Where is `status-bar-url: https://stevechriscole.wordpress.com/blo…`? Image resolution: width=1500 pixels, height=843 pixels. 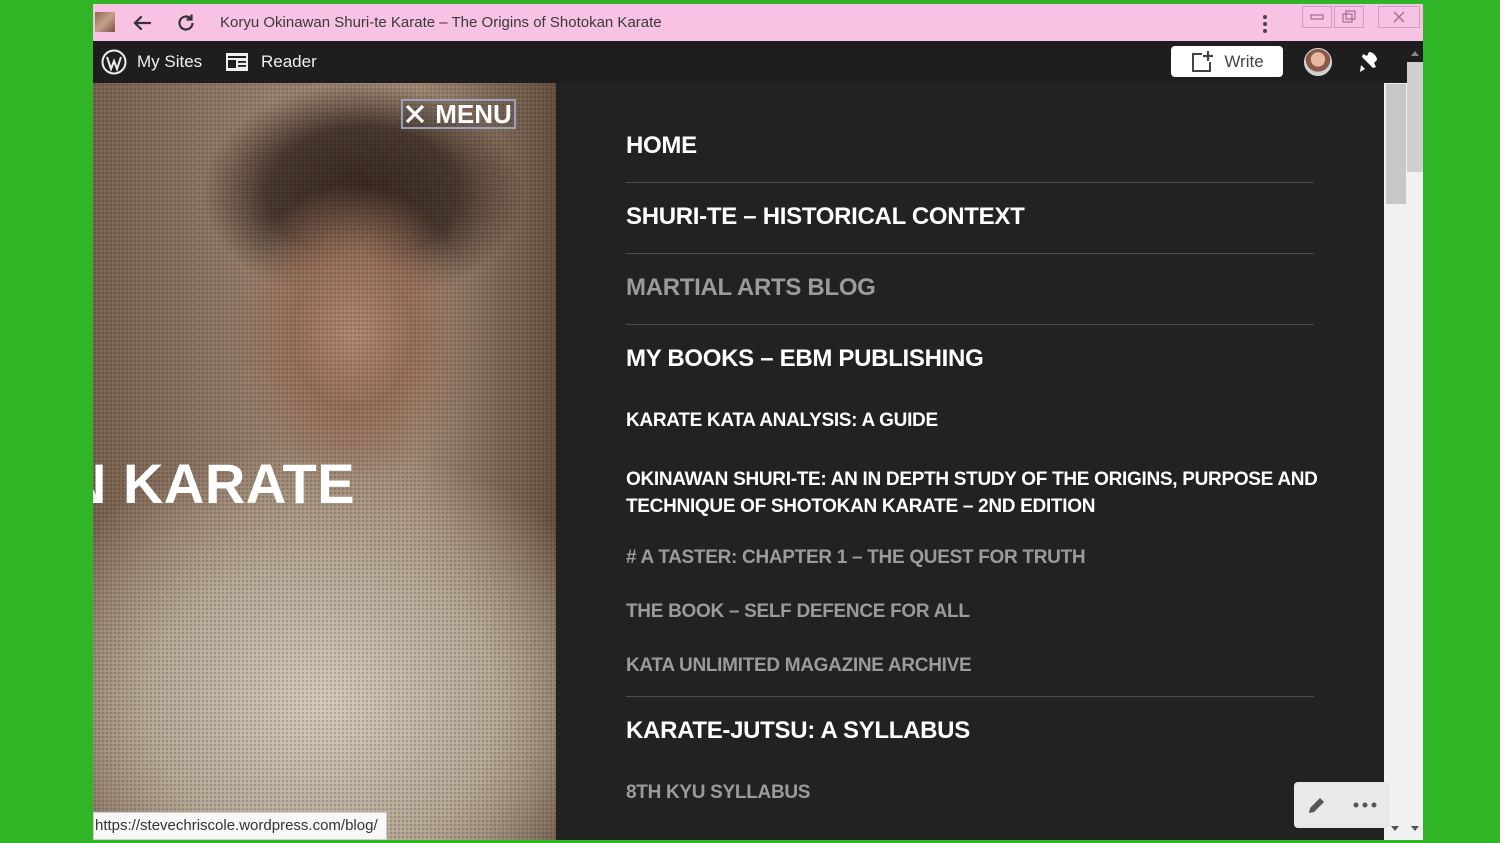
status-bar-url: https://stevechriscole.wordpress.com/blo… is located at coordinates (240, 826).